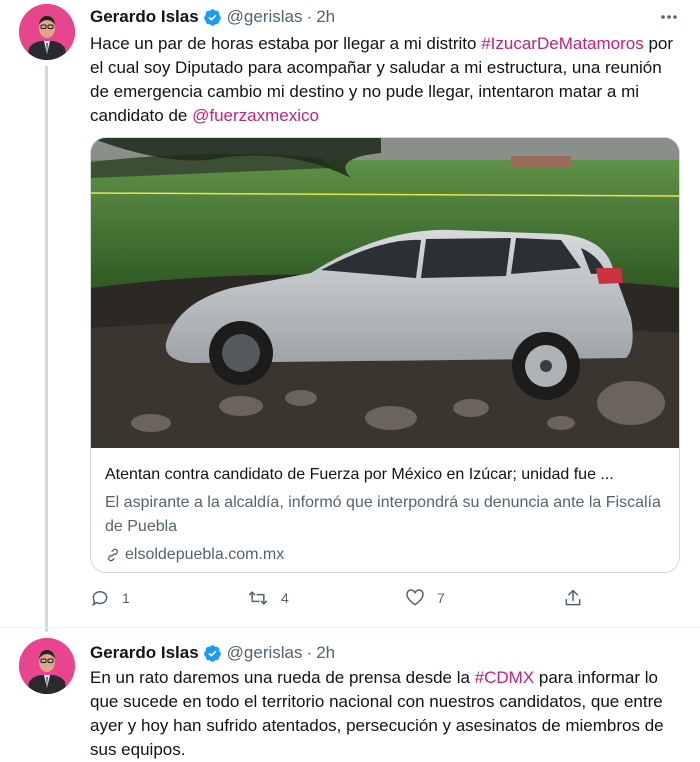 The width and height of the screenshot is (700, 762). I want to click on retweet-count: 4, so click(285, 598).